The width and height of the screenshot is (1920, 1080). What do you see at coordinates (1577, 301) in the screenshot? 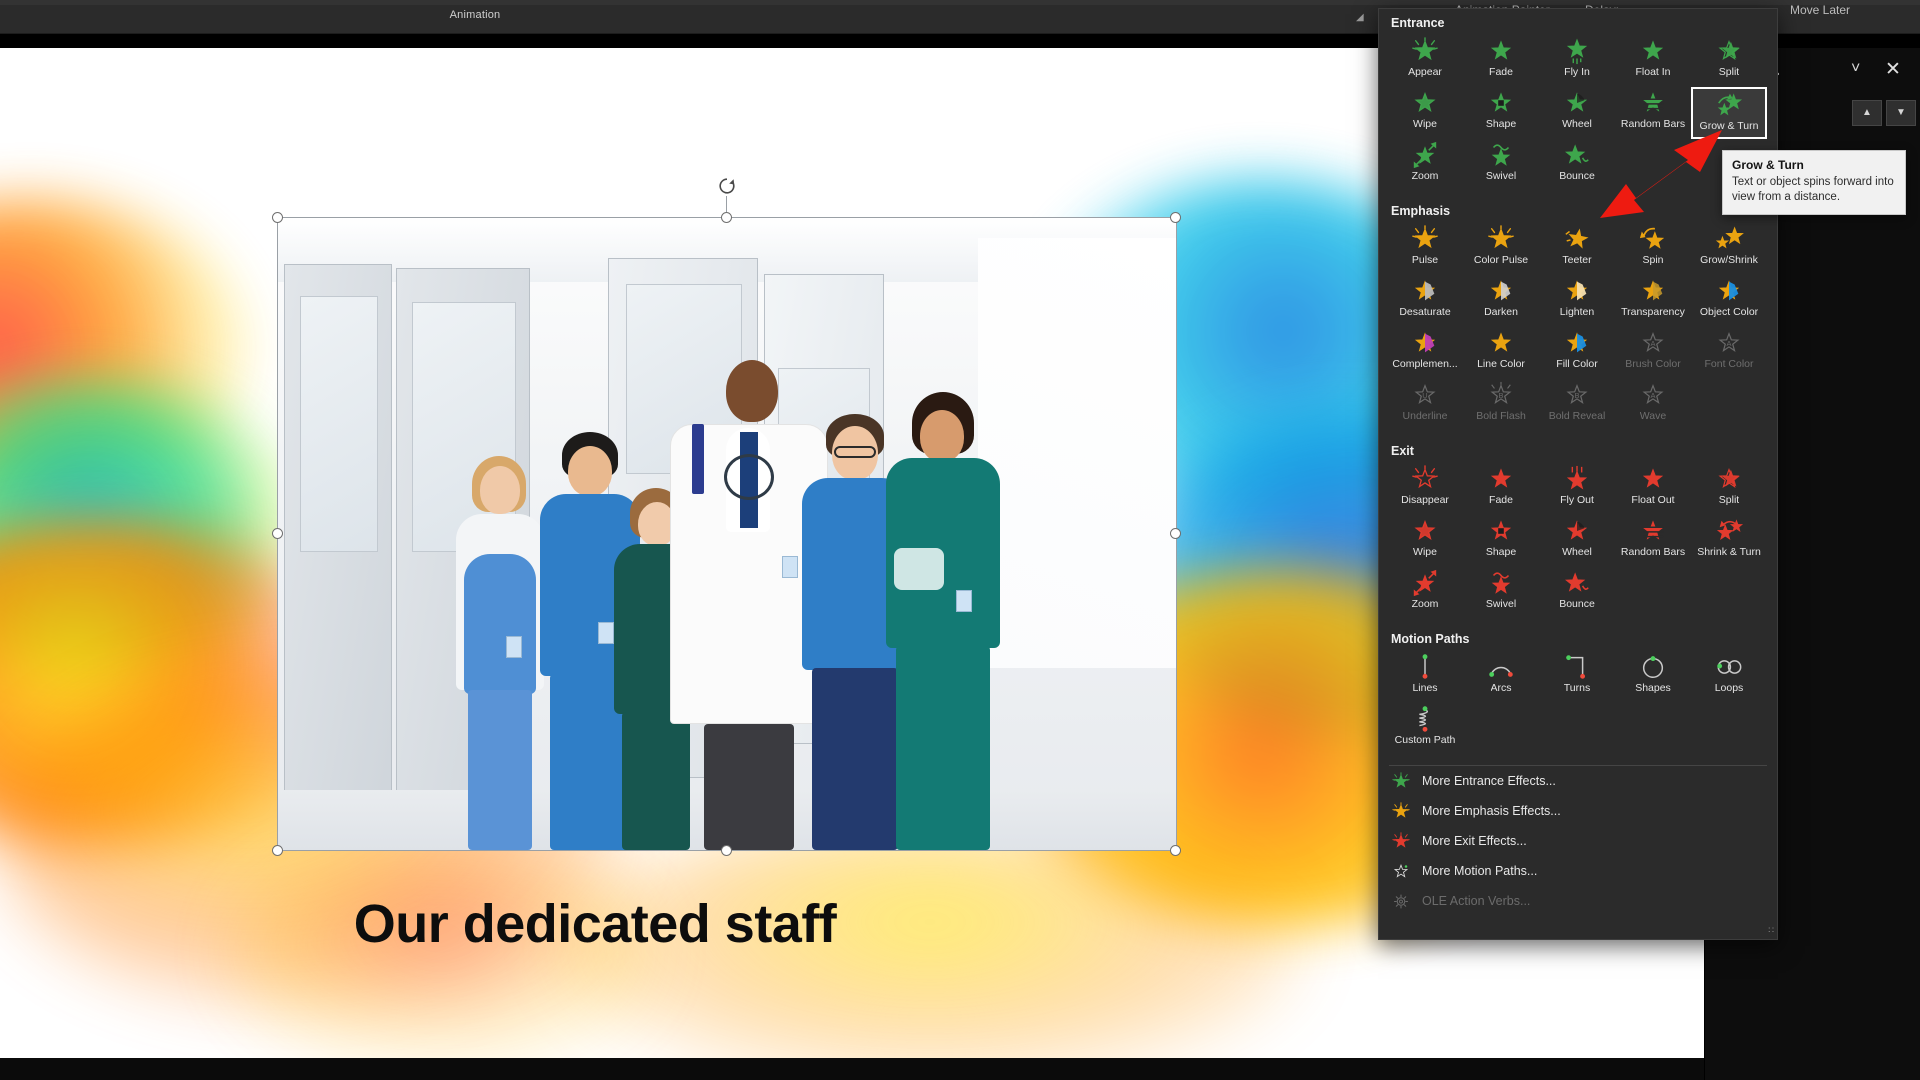
I see `effect-item-lighten: Lighten` at bounding box center [1577, 301].